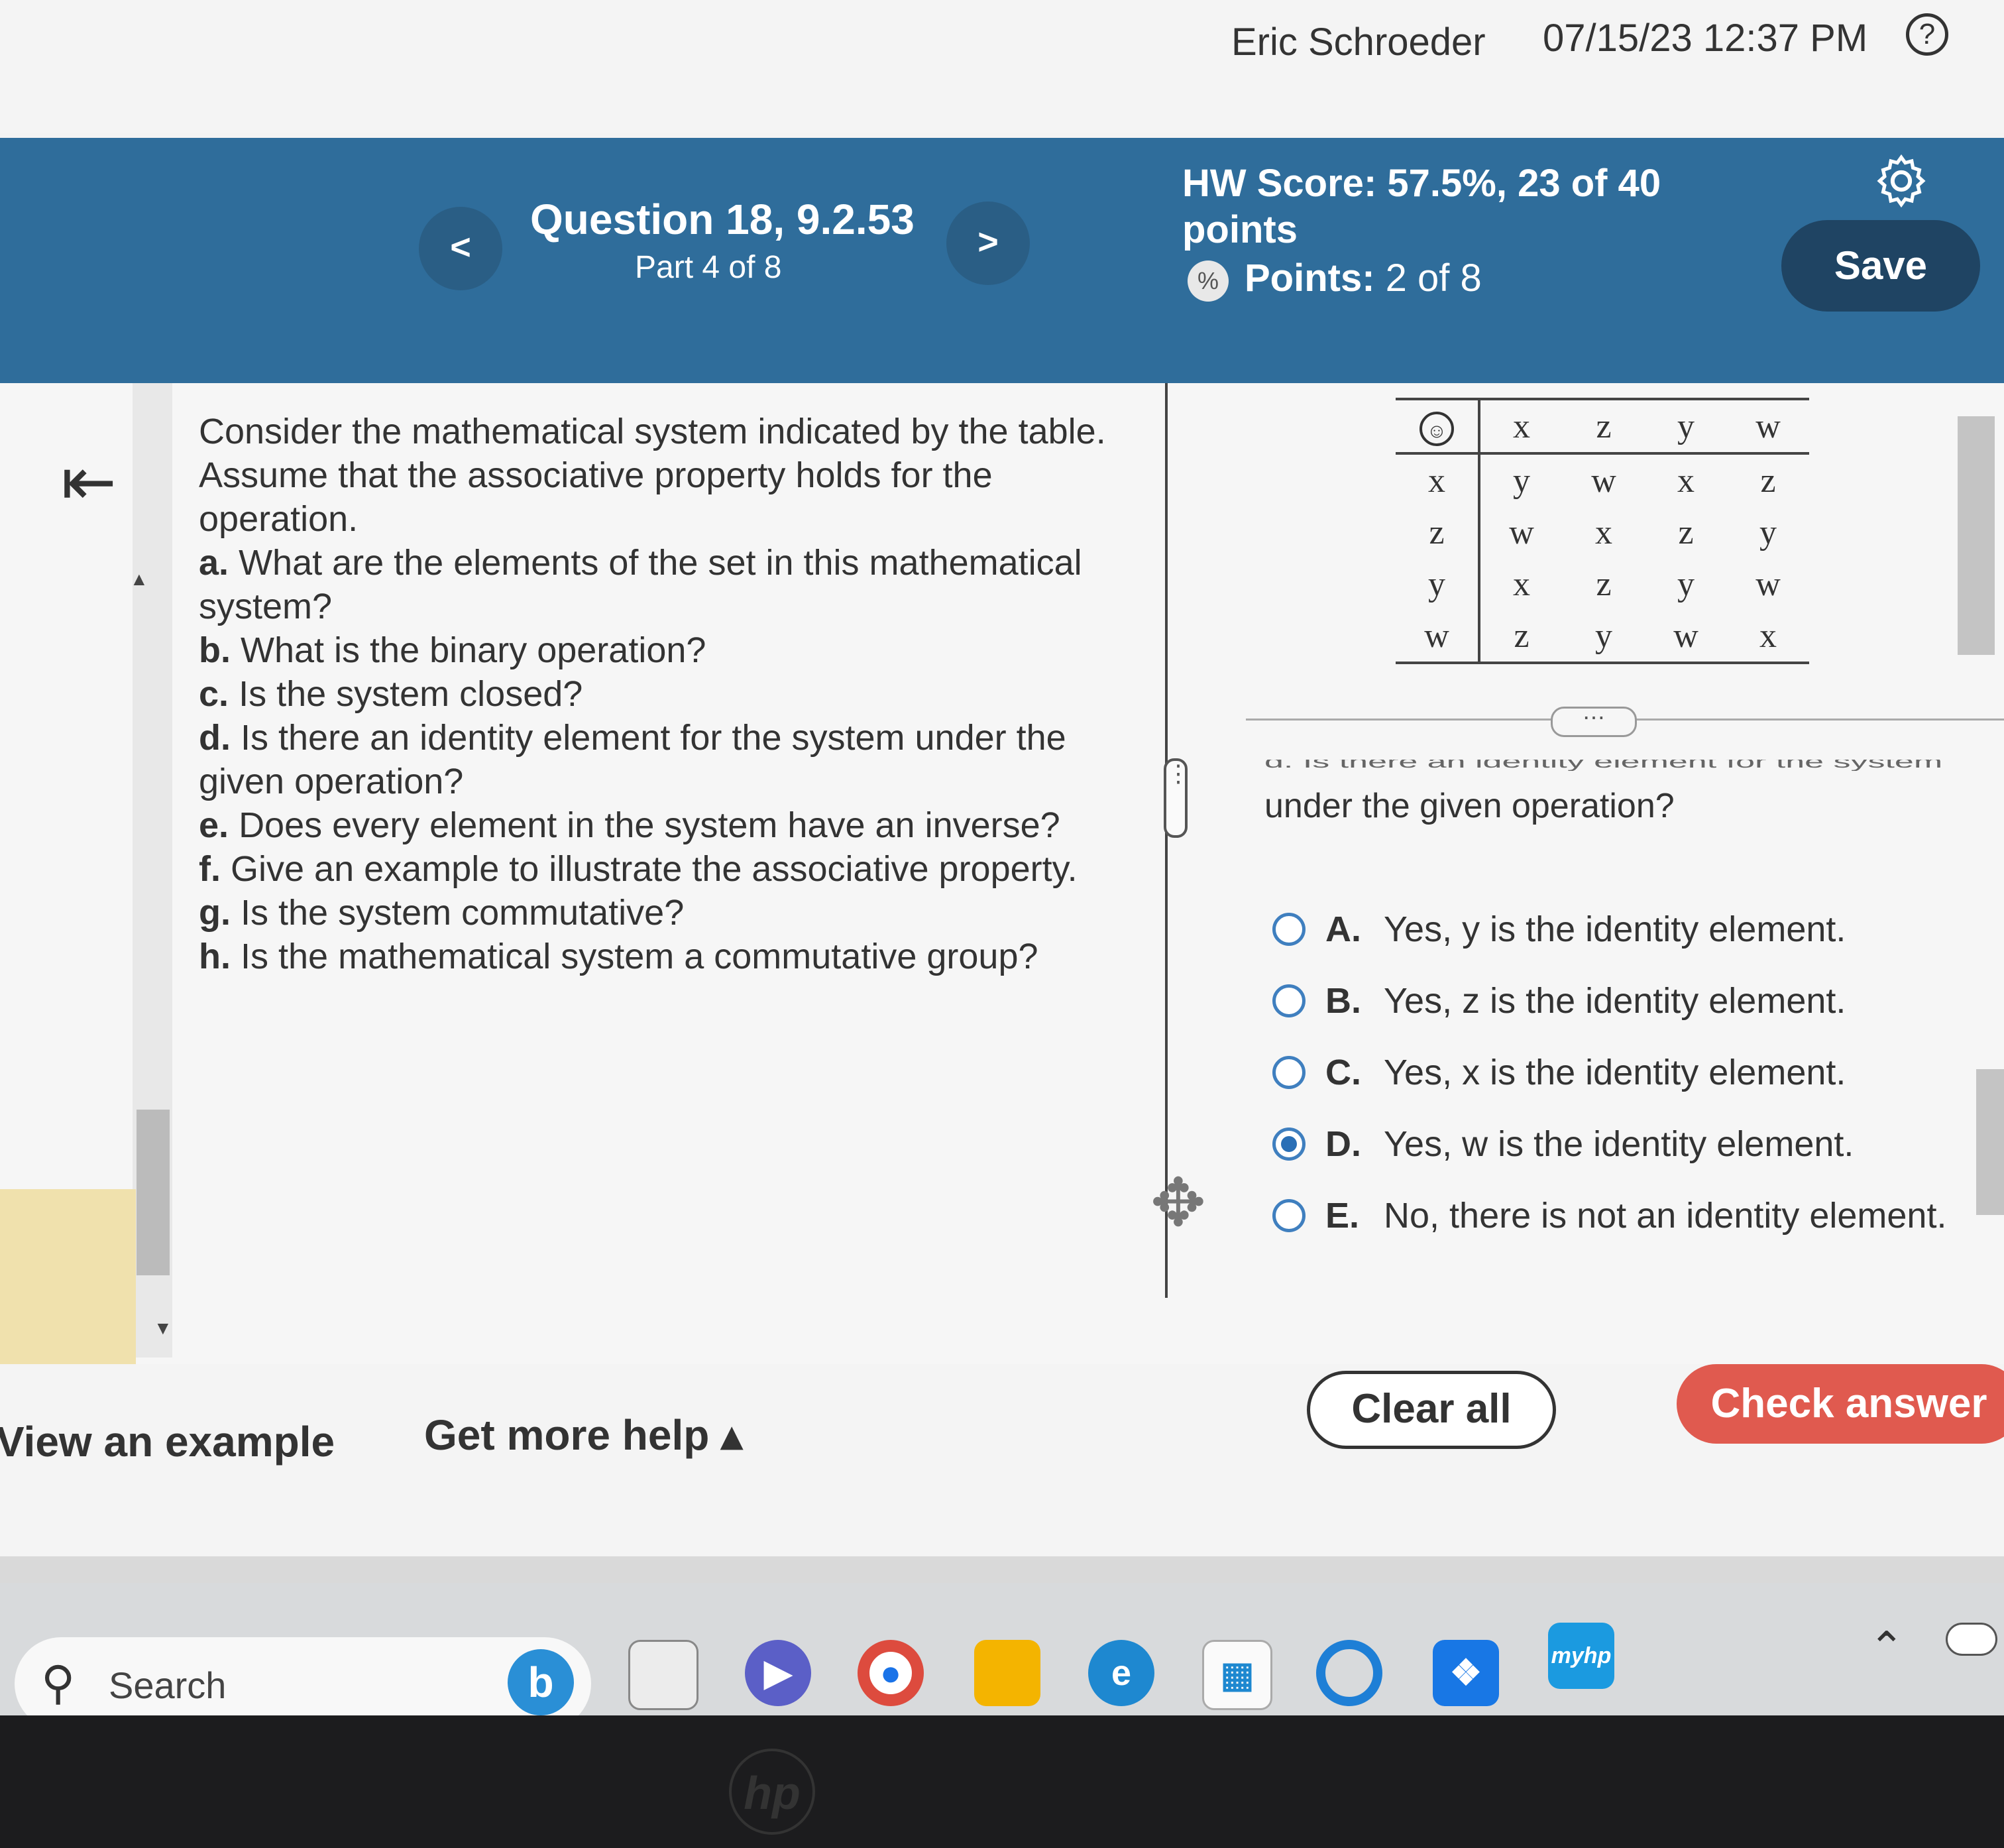  What do you see at coordinates (68, 1278) in the screenshot?
I see `sticky-note` at bounding box center [68, 1278].